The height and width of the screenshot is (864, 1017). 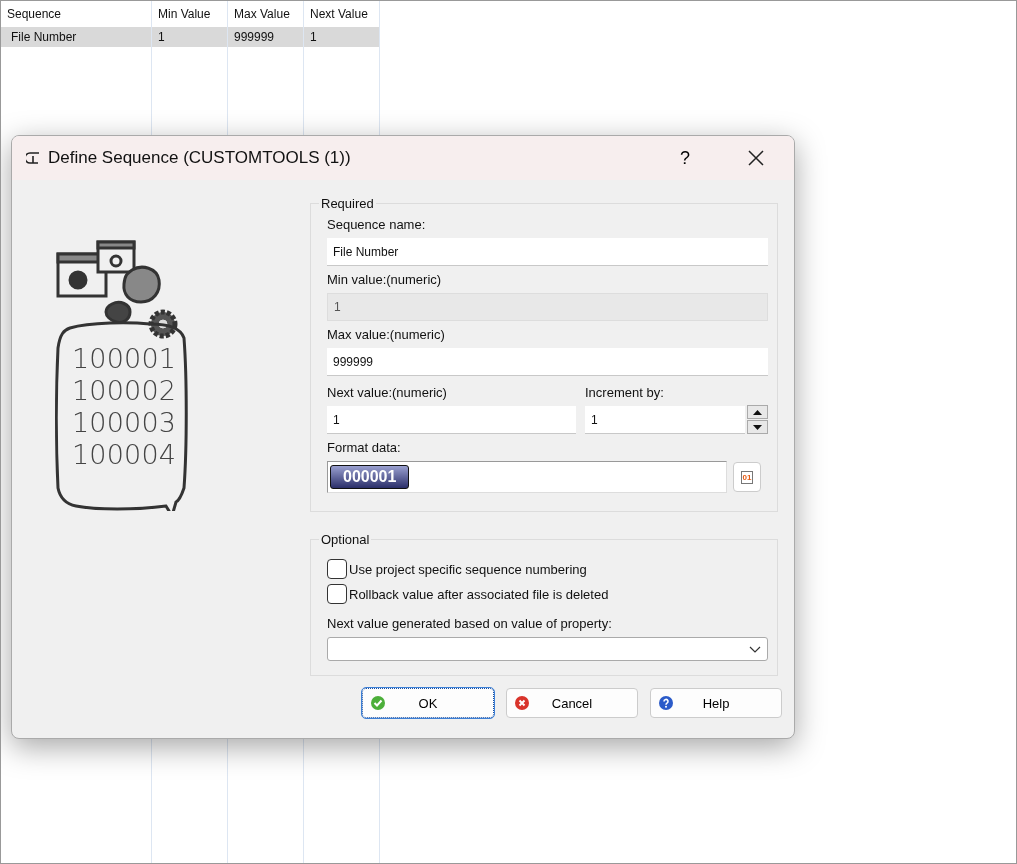 I want to click on up-arrow-icon, so click(x=758, y=412).